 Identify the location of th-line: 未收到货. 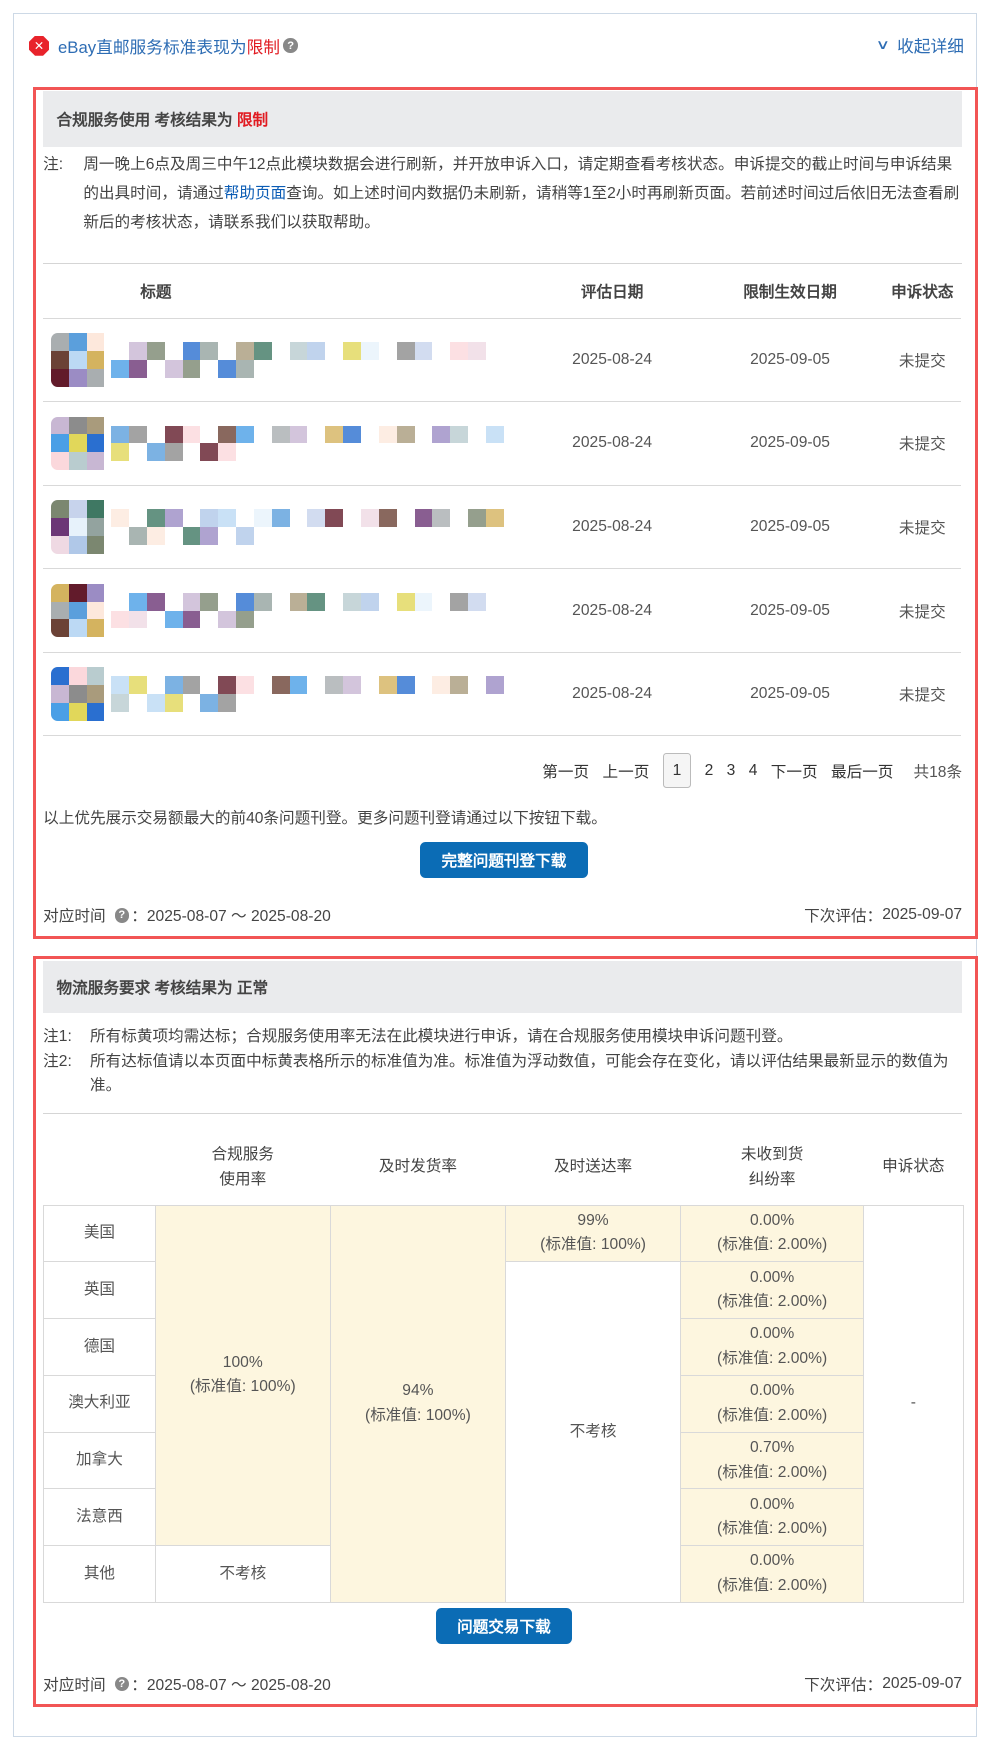
(772, 1155).